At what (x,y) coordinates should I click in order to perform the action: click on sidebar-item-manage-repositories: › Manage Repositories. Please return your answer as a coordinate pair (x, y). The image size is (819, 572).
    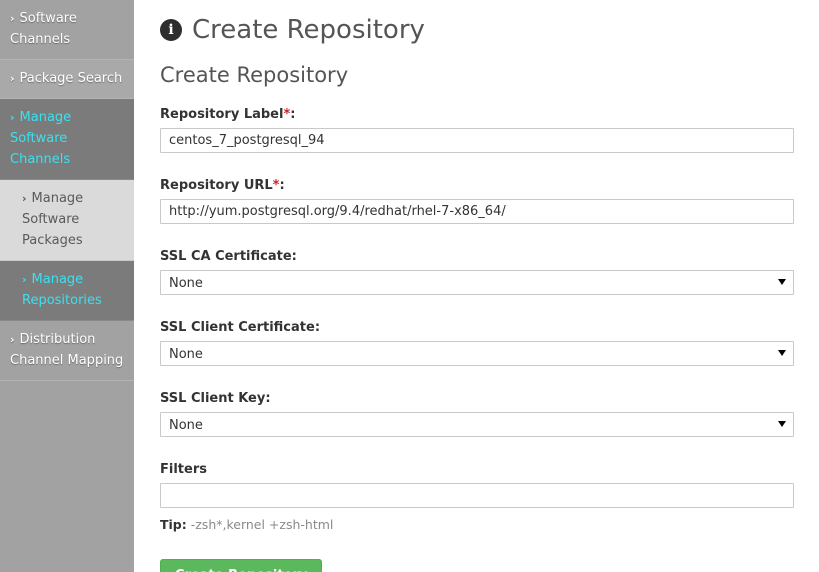
    Looking at the image, I should click on (67, 291).